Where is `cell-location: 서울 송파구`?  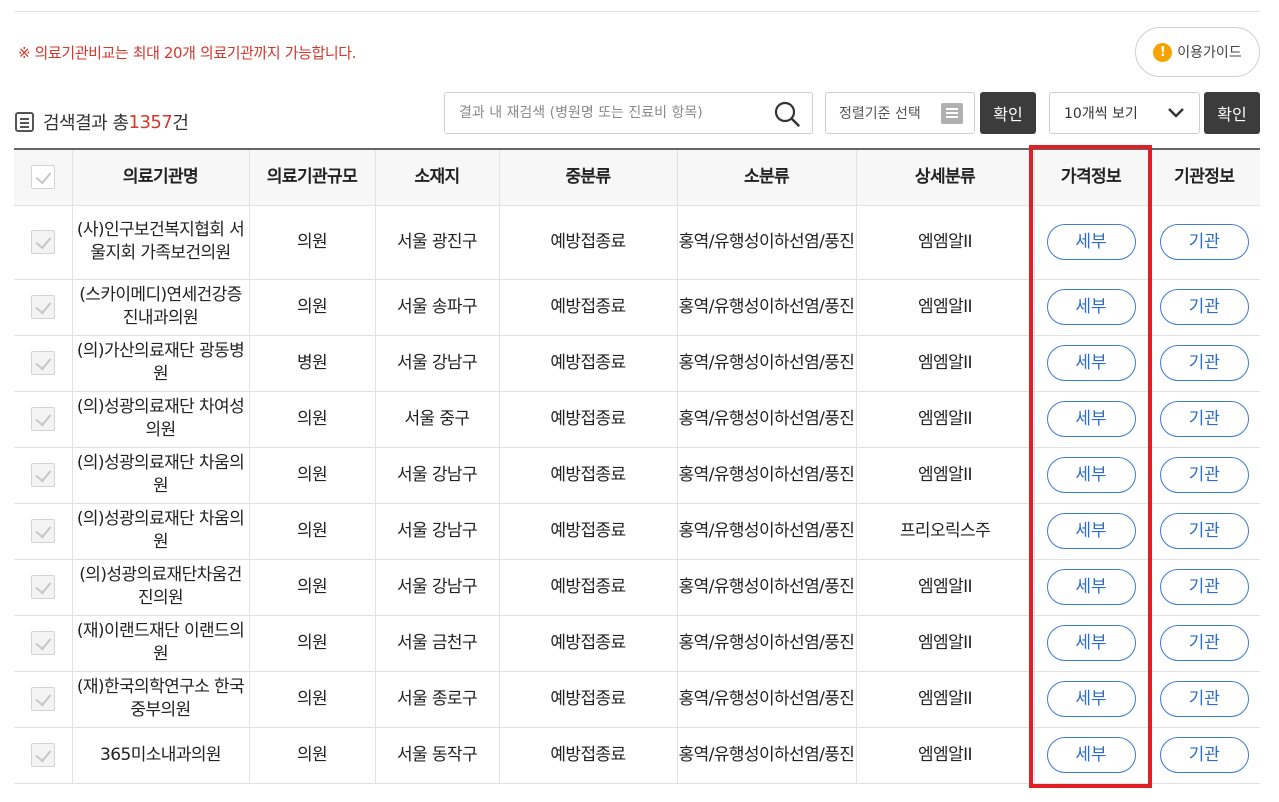
cell-location: 서울 송파구 is located at coordinates (436, 307).